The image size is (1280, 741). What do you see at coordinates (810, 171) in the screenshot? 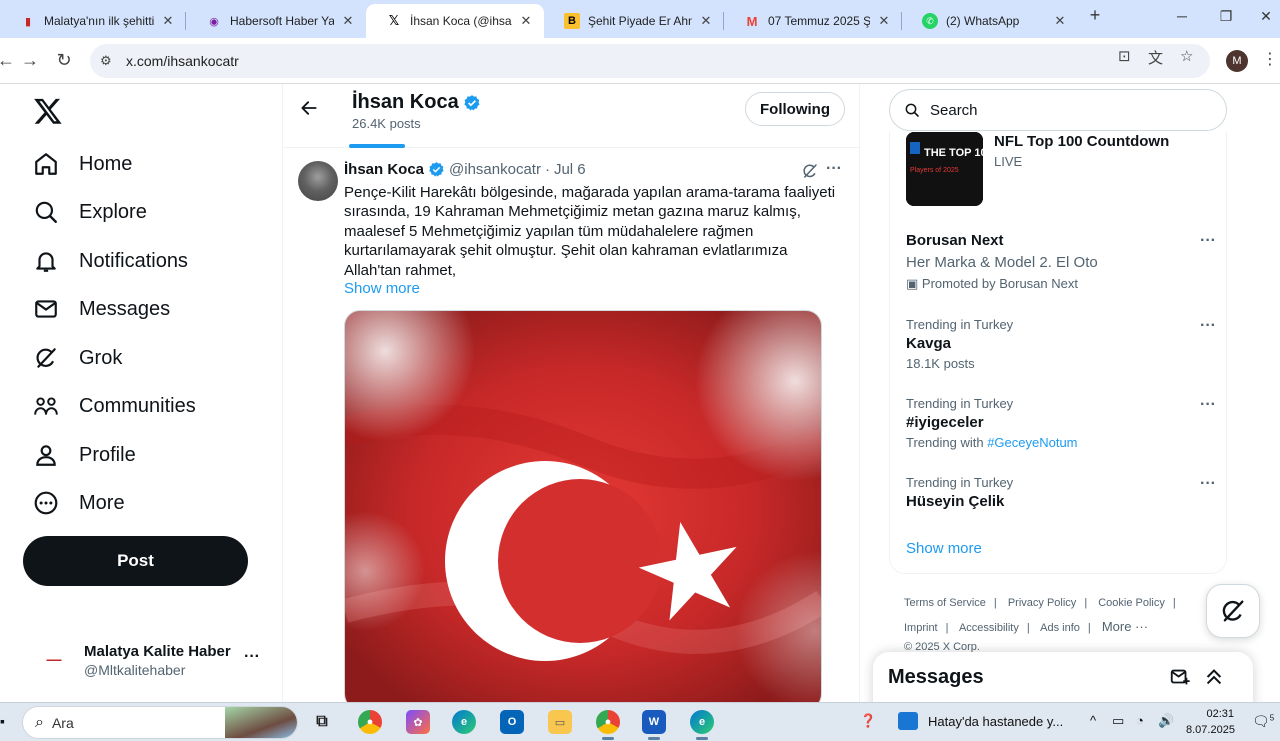
I see `grok-explain-icon` at bounding box center [810, 171].